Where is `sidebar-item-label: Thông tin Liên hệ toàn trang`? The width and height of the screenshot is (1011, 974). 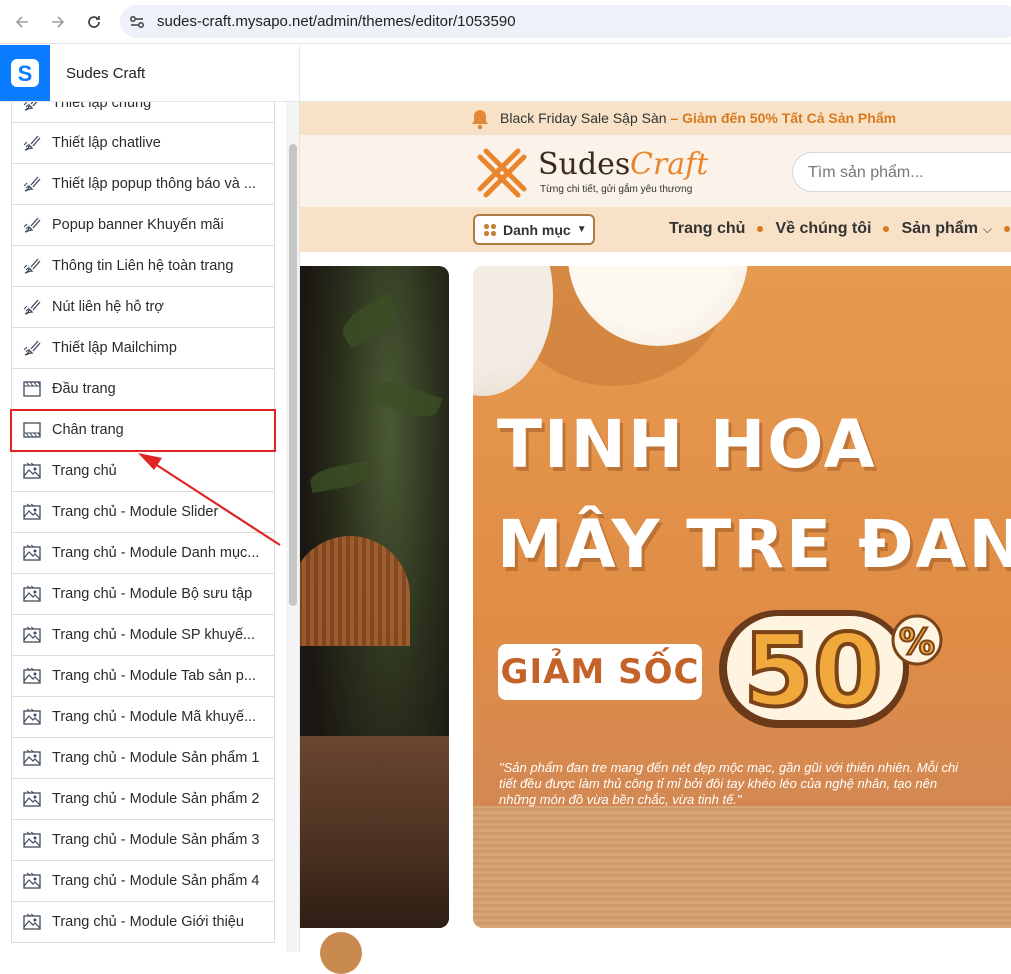
sidebar-item-label: Thông tin Liên hệ toàn trang is located at coordinates (143, 266).